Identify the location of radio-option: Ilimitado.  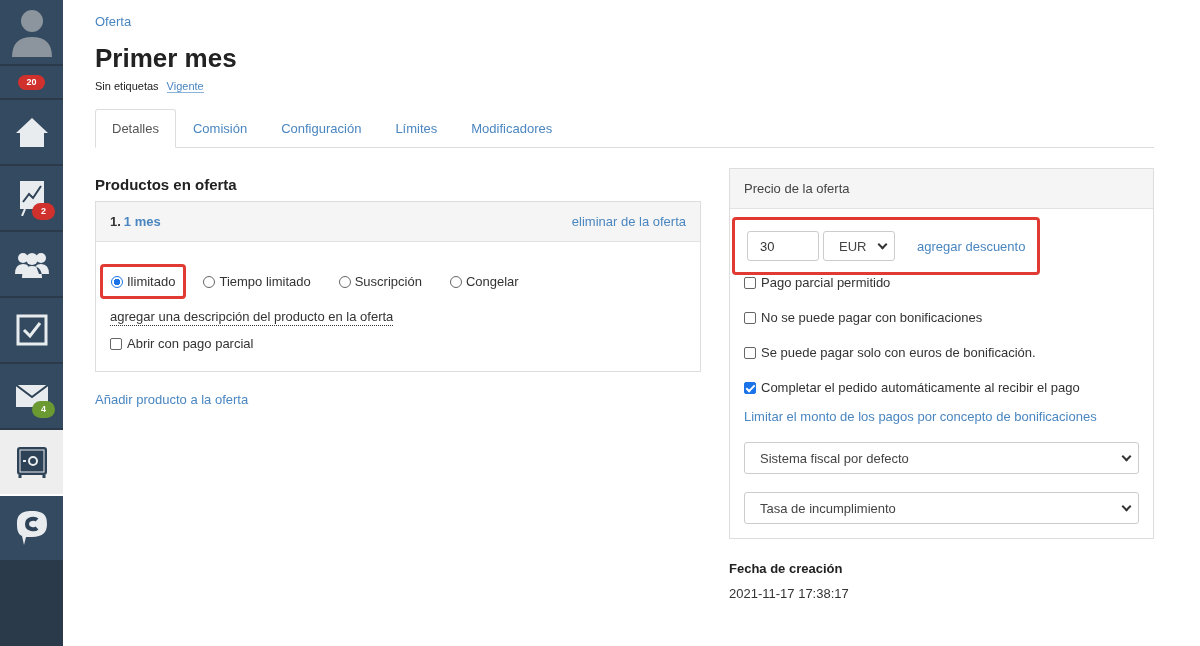
(143, 281).